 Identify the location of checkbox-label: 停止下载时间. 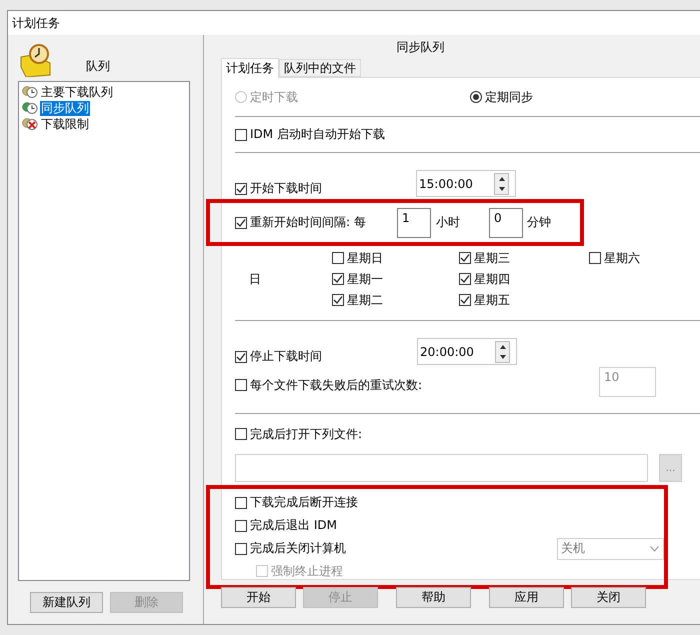
(286, 356).